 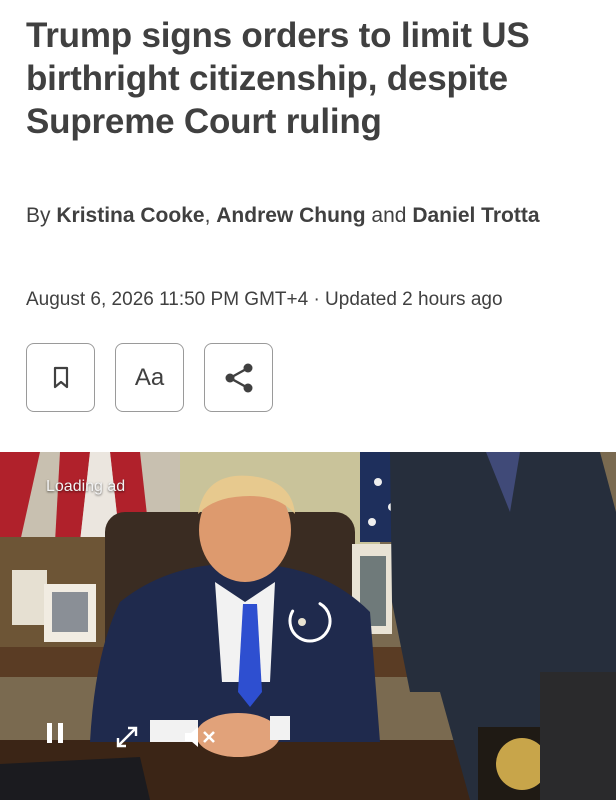 I want to click on byline-and: and, so click(x=389, y=215).